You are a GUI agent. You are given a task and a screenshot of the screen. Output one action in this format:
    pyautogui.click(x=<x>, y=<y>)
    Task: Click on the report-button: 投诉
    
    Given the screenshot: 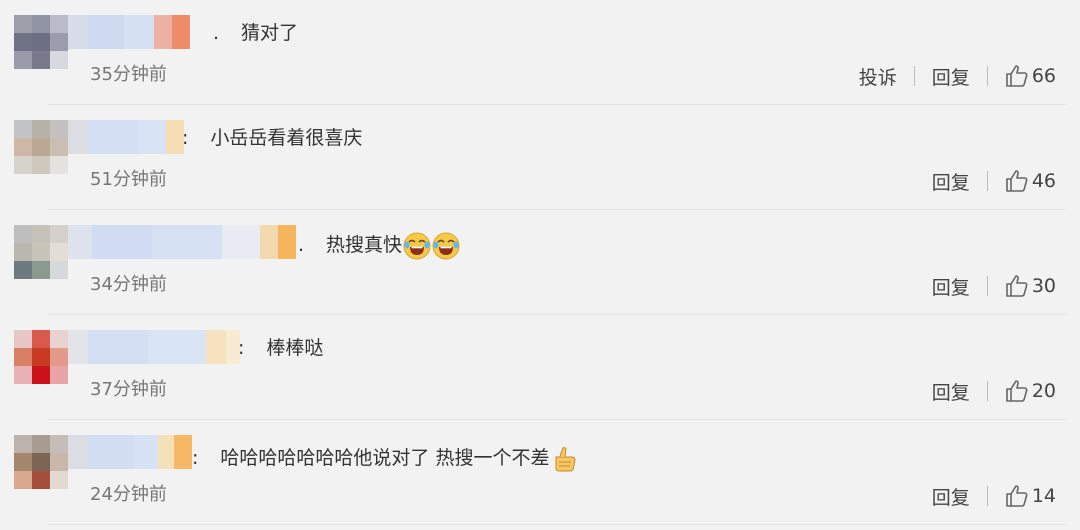 What is the action you would take?
    pyautogui.click(x=878, y=76)
    